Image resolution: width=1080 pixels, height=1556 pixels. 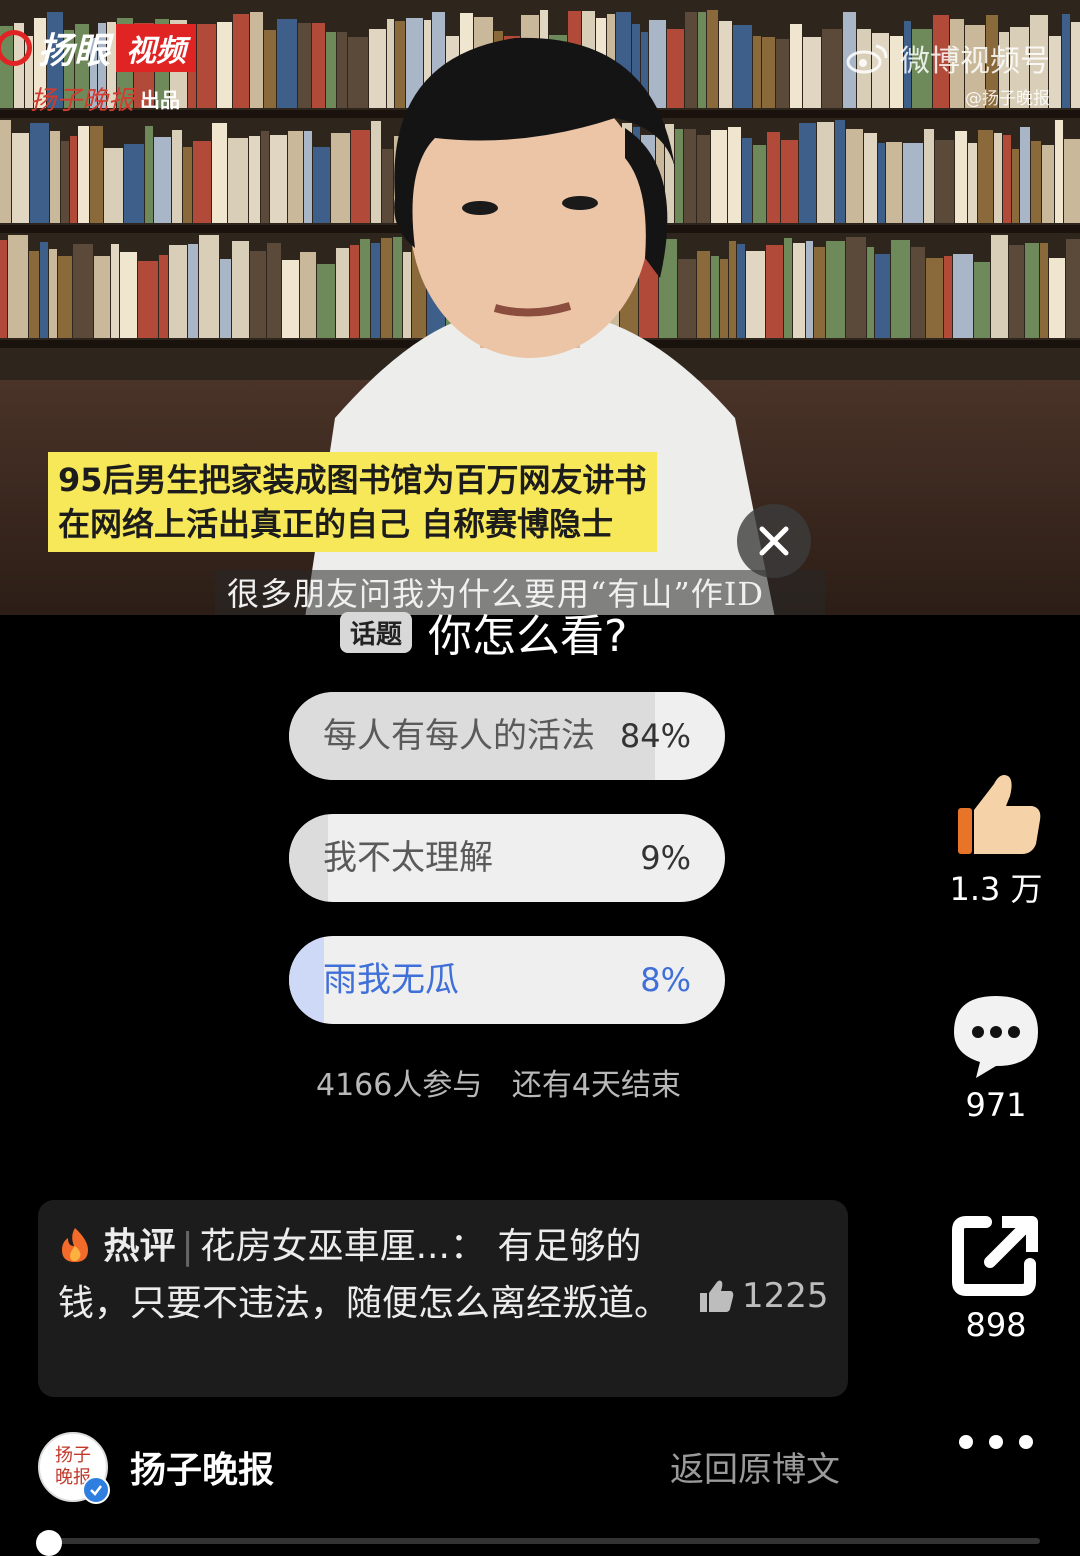 I want to click on more-dots-icon, so click(x=996, y=1442).